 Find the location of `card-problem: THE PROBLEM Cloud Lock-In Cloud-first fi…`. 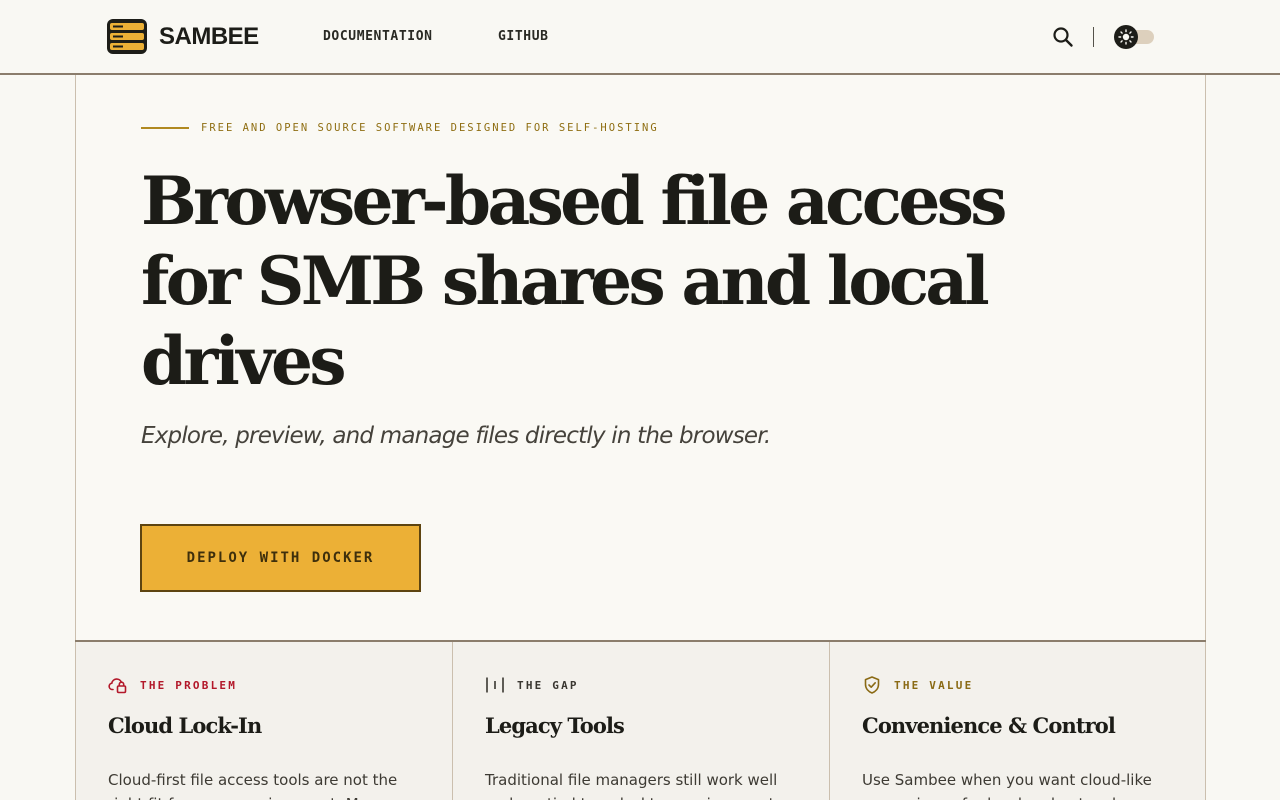

card-problem: THE PROBLEM Cloud Lock-In Cloud-first fi… is located at coordinates (263, 721).